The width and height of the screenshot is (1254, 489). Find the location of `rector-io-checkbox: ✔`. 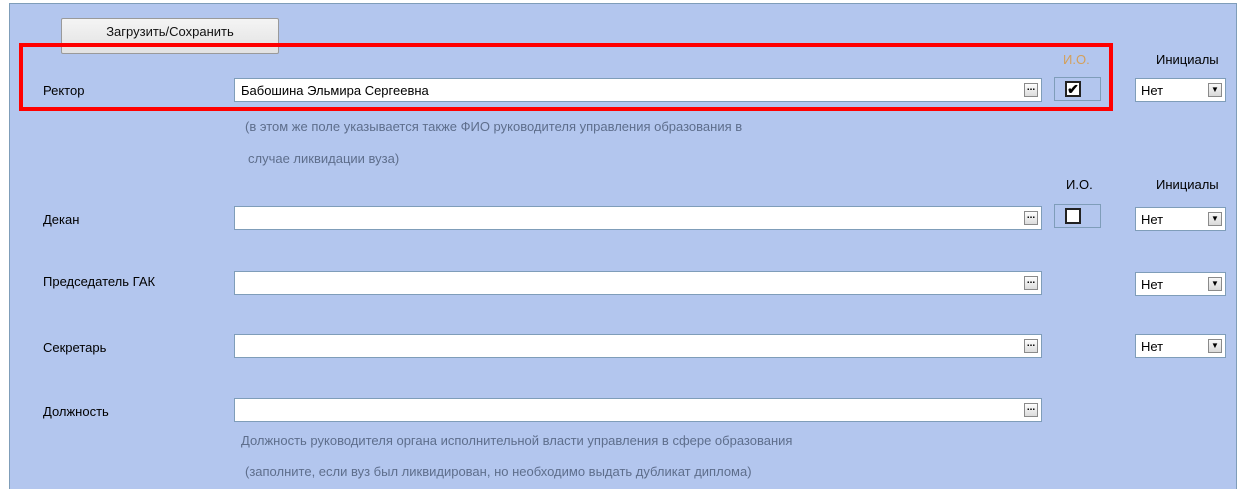

rector-io-checkbox: ✔ is located at coordinates (1073, 89).